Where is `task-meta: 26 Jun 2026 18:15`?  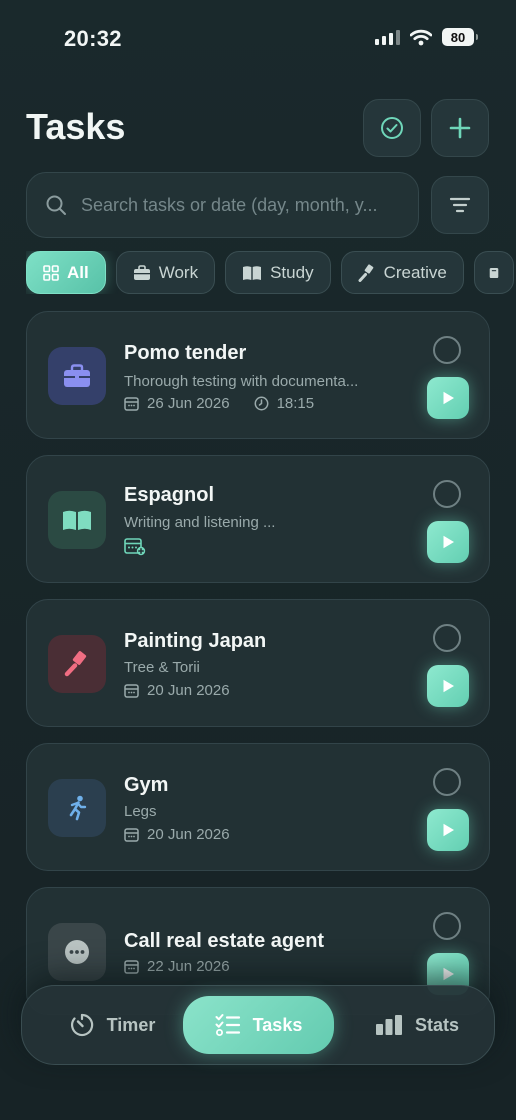
task-meta: 26 Jun 2026 18:15 is located at coordinates (219, 403).